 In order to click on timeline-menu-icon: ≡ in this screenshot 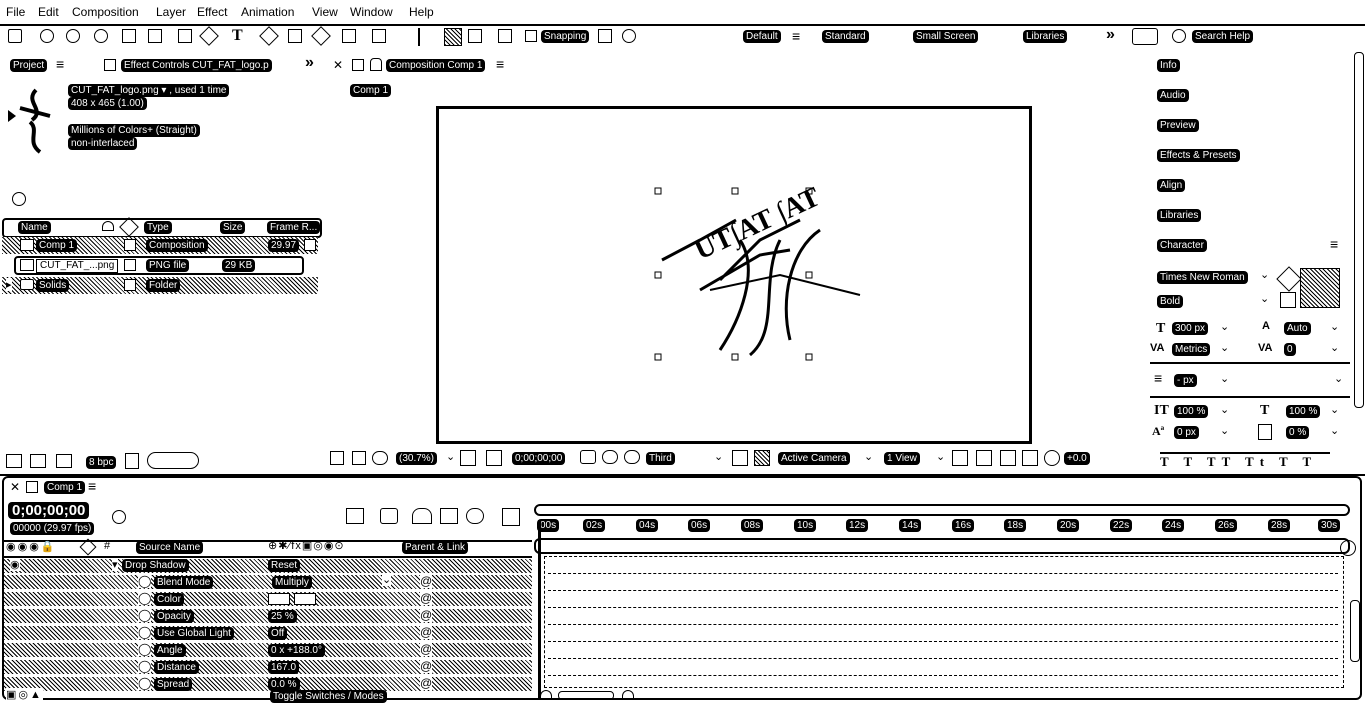, I will do `click(92, 486)`.